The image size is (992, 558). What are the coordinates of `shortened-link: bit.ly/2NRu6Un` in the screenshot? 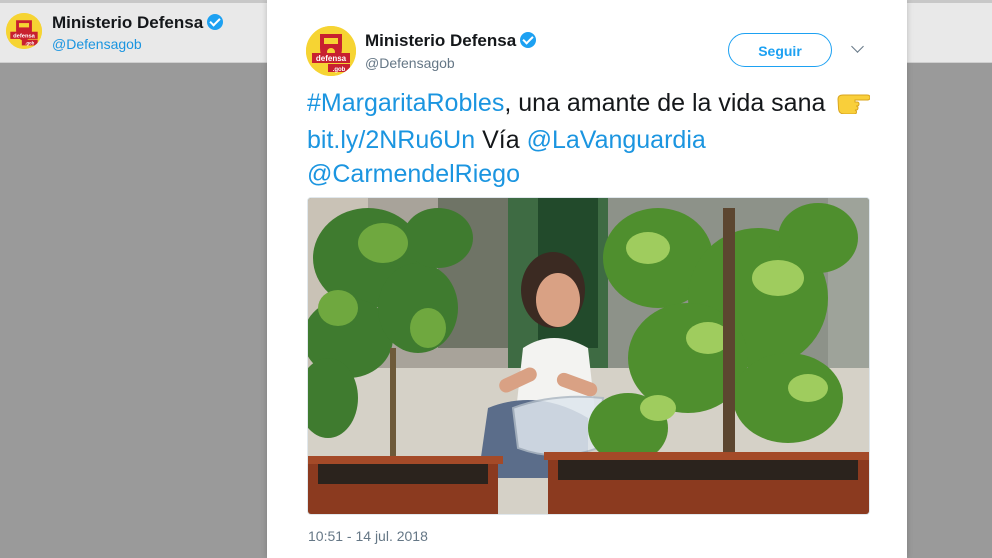 It's located at (391, 140).